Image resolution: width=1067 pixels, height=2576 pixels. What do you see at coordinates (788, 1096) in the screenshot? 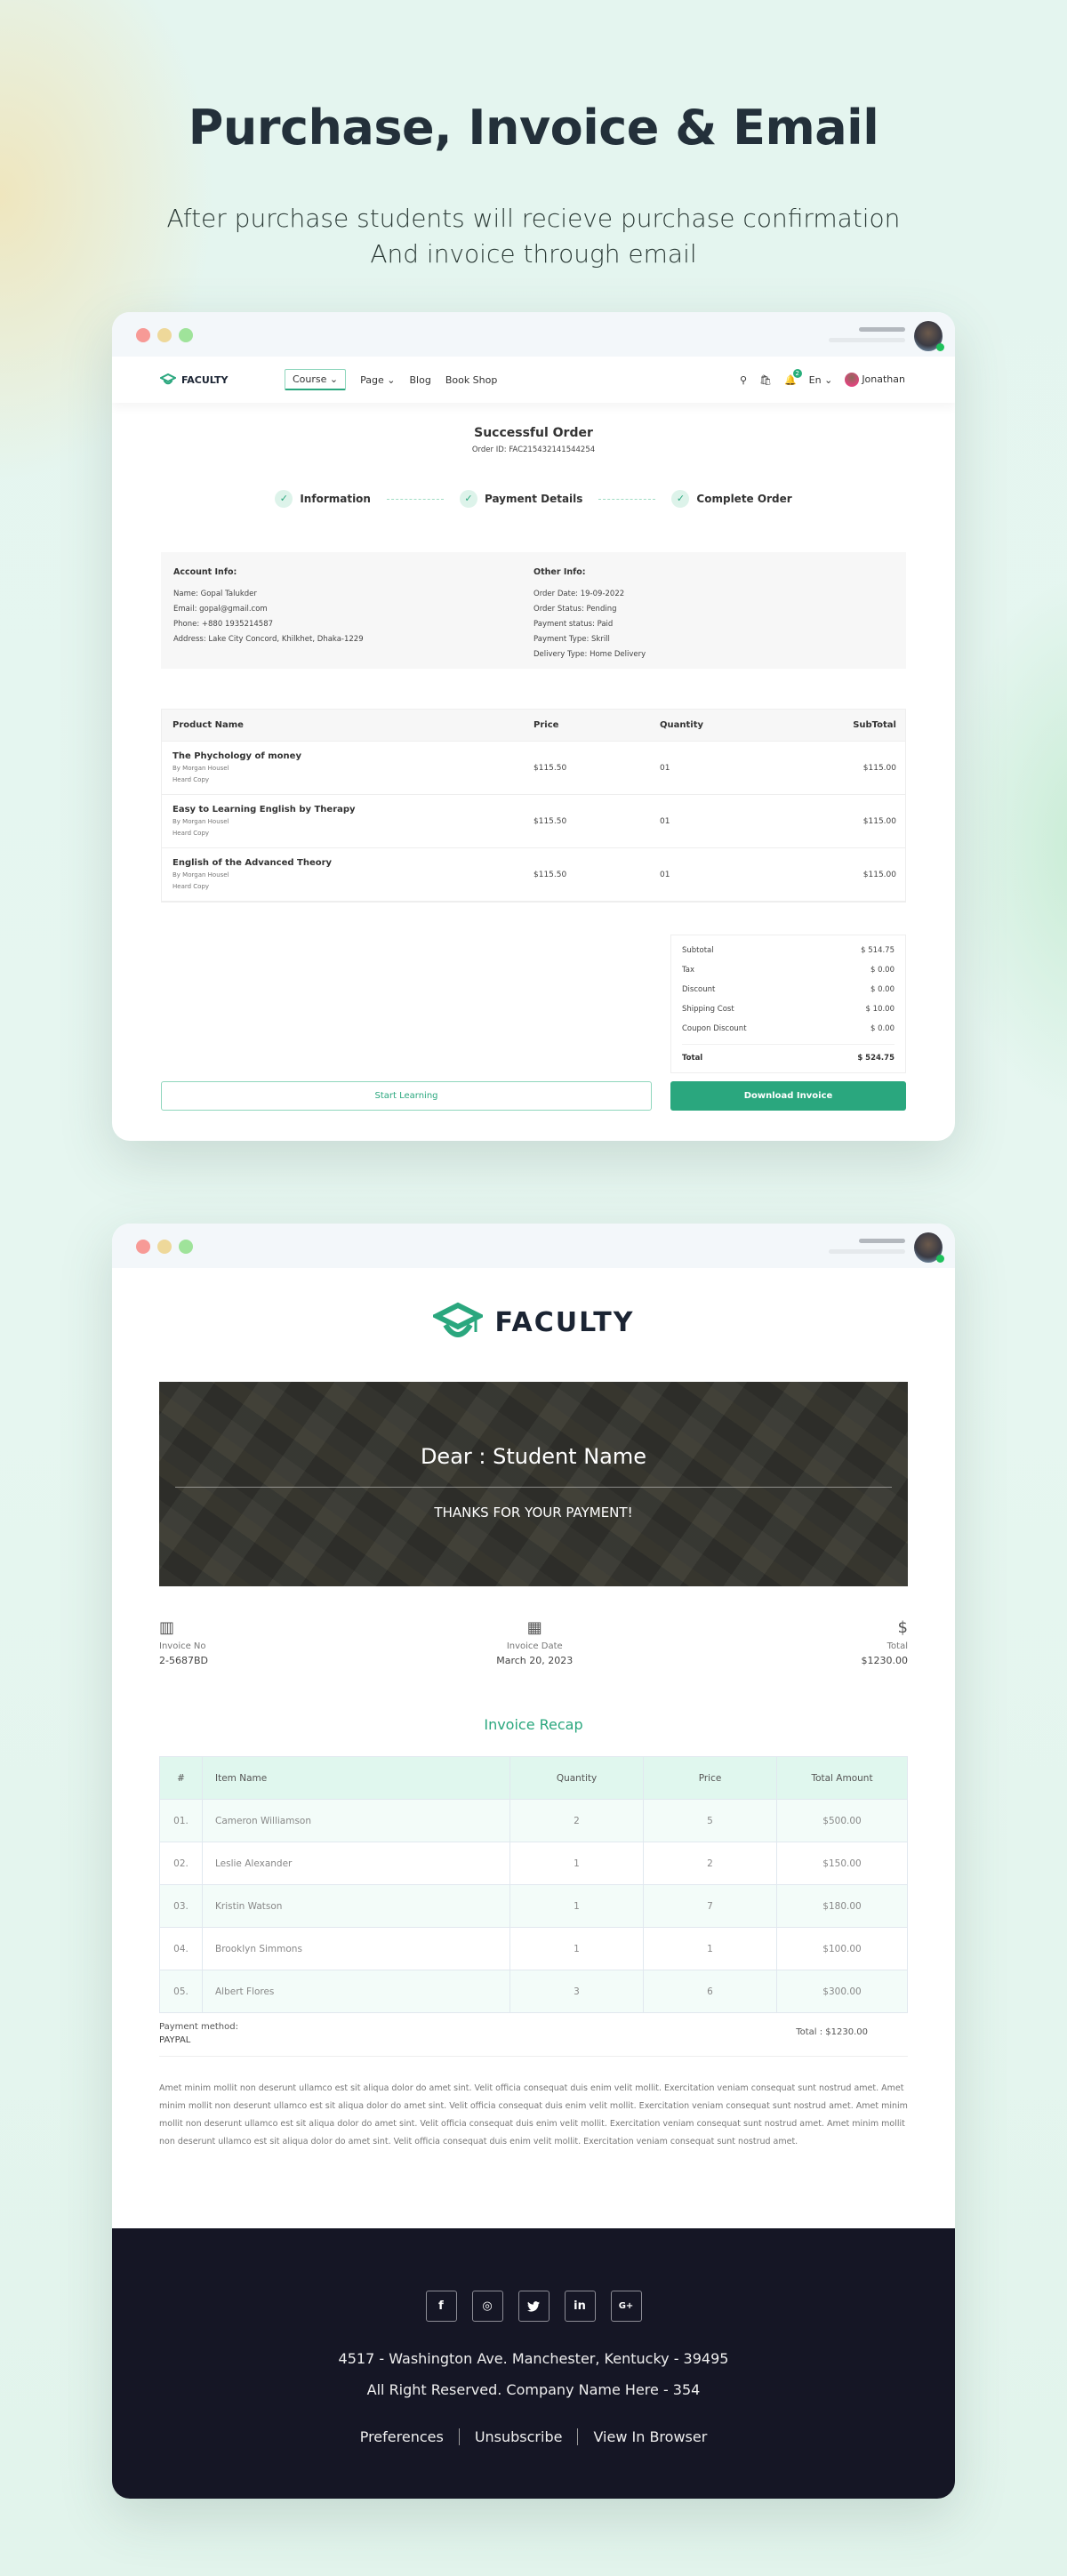
I see `download-invoice-button: Download Invoice` at bounding box center [788, 1096].